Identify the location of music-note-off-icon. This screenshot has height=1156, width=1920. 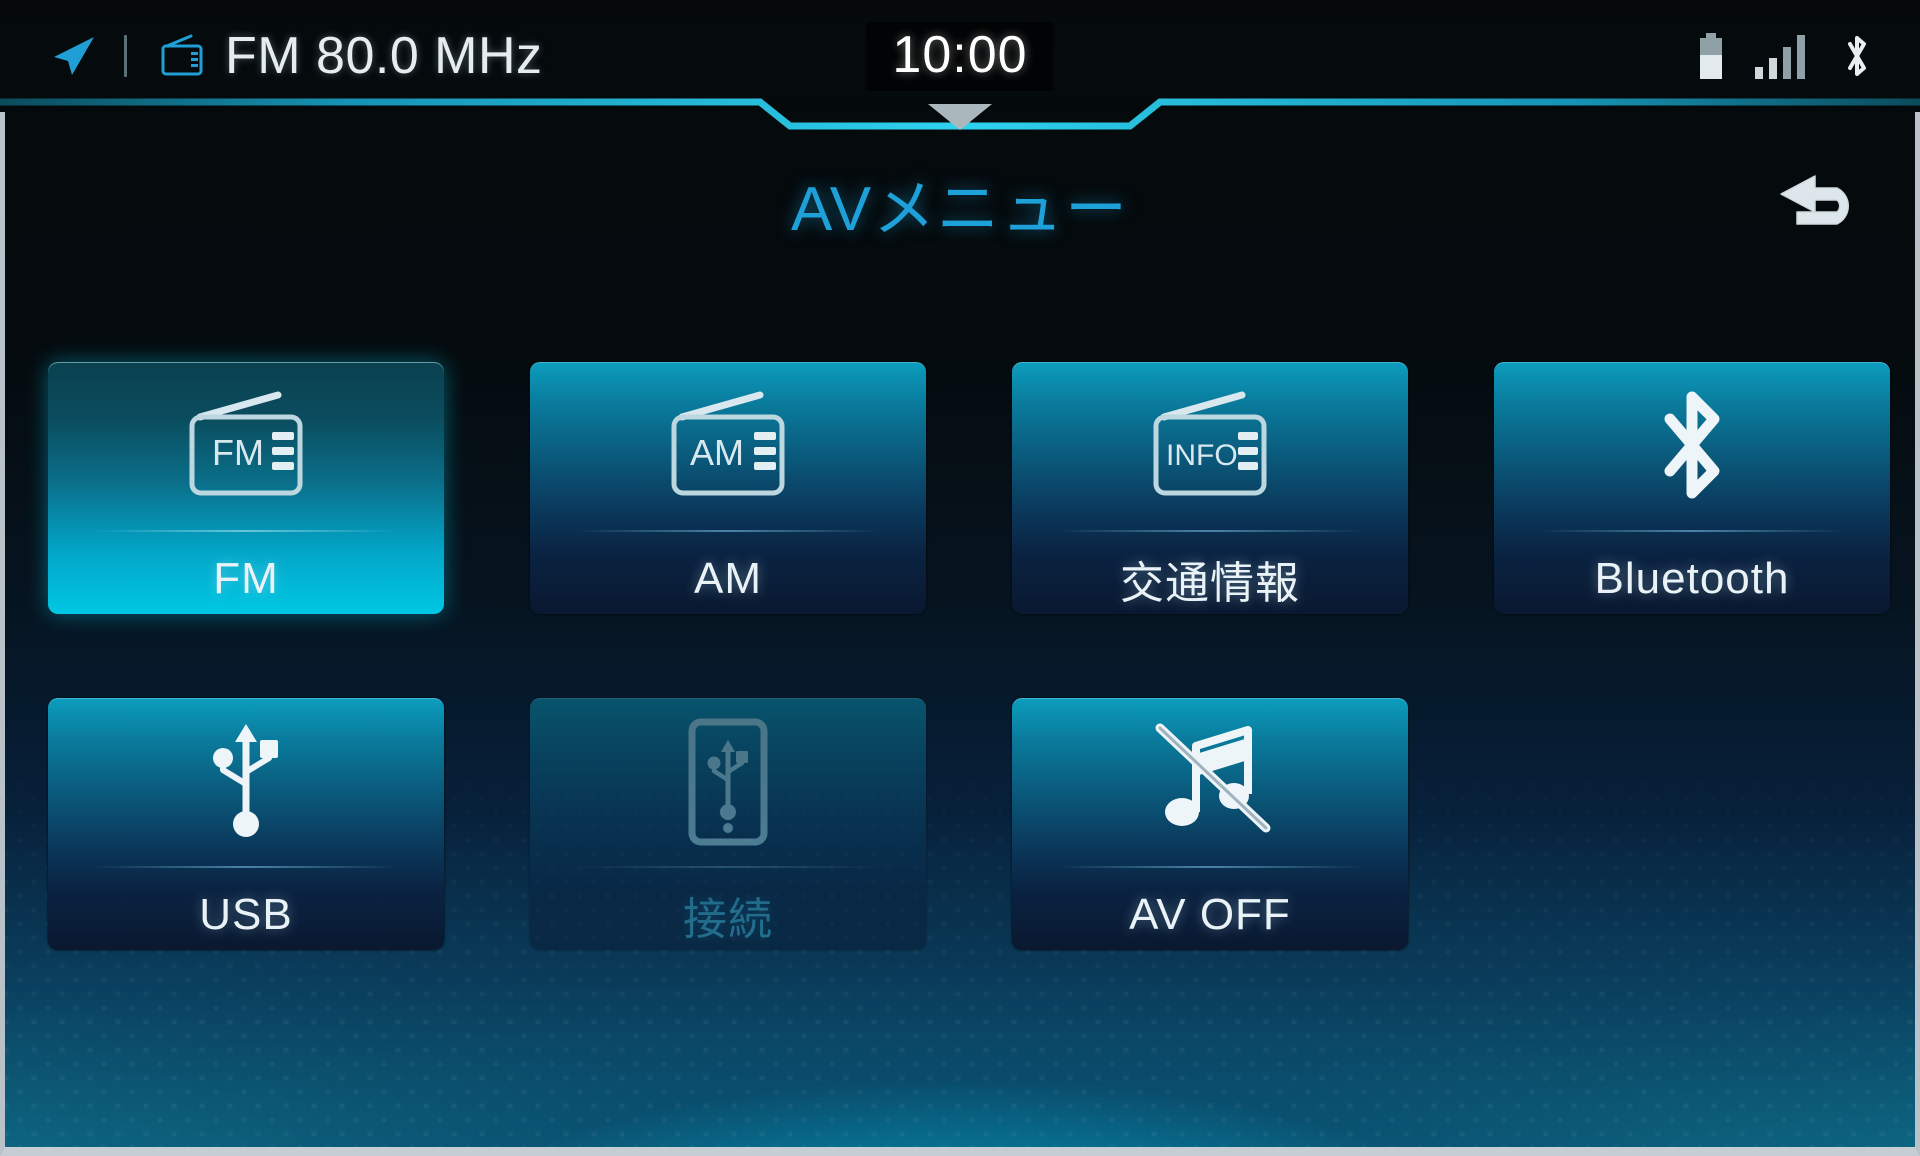
(1210, 782).